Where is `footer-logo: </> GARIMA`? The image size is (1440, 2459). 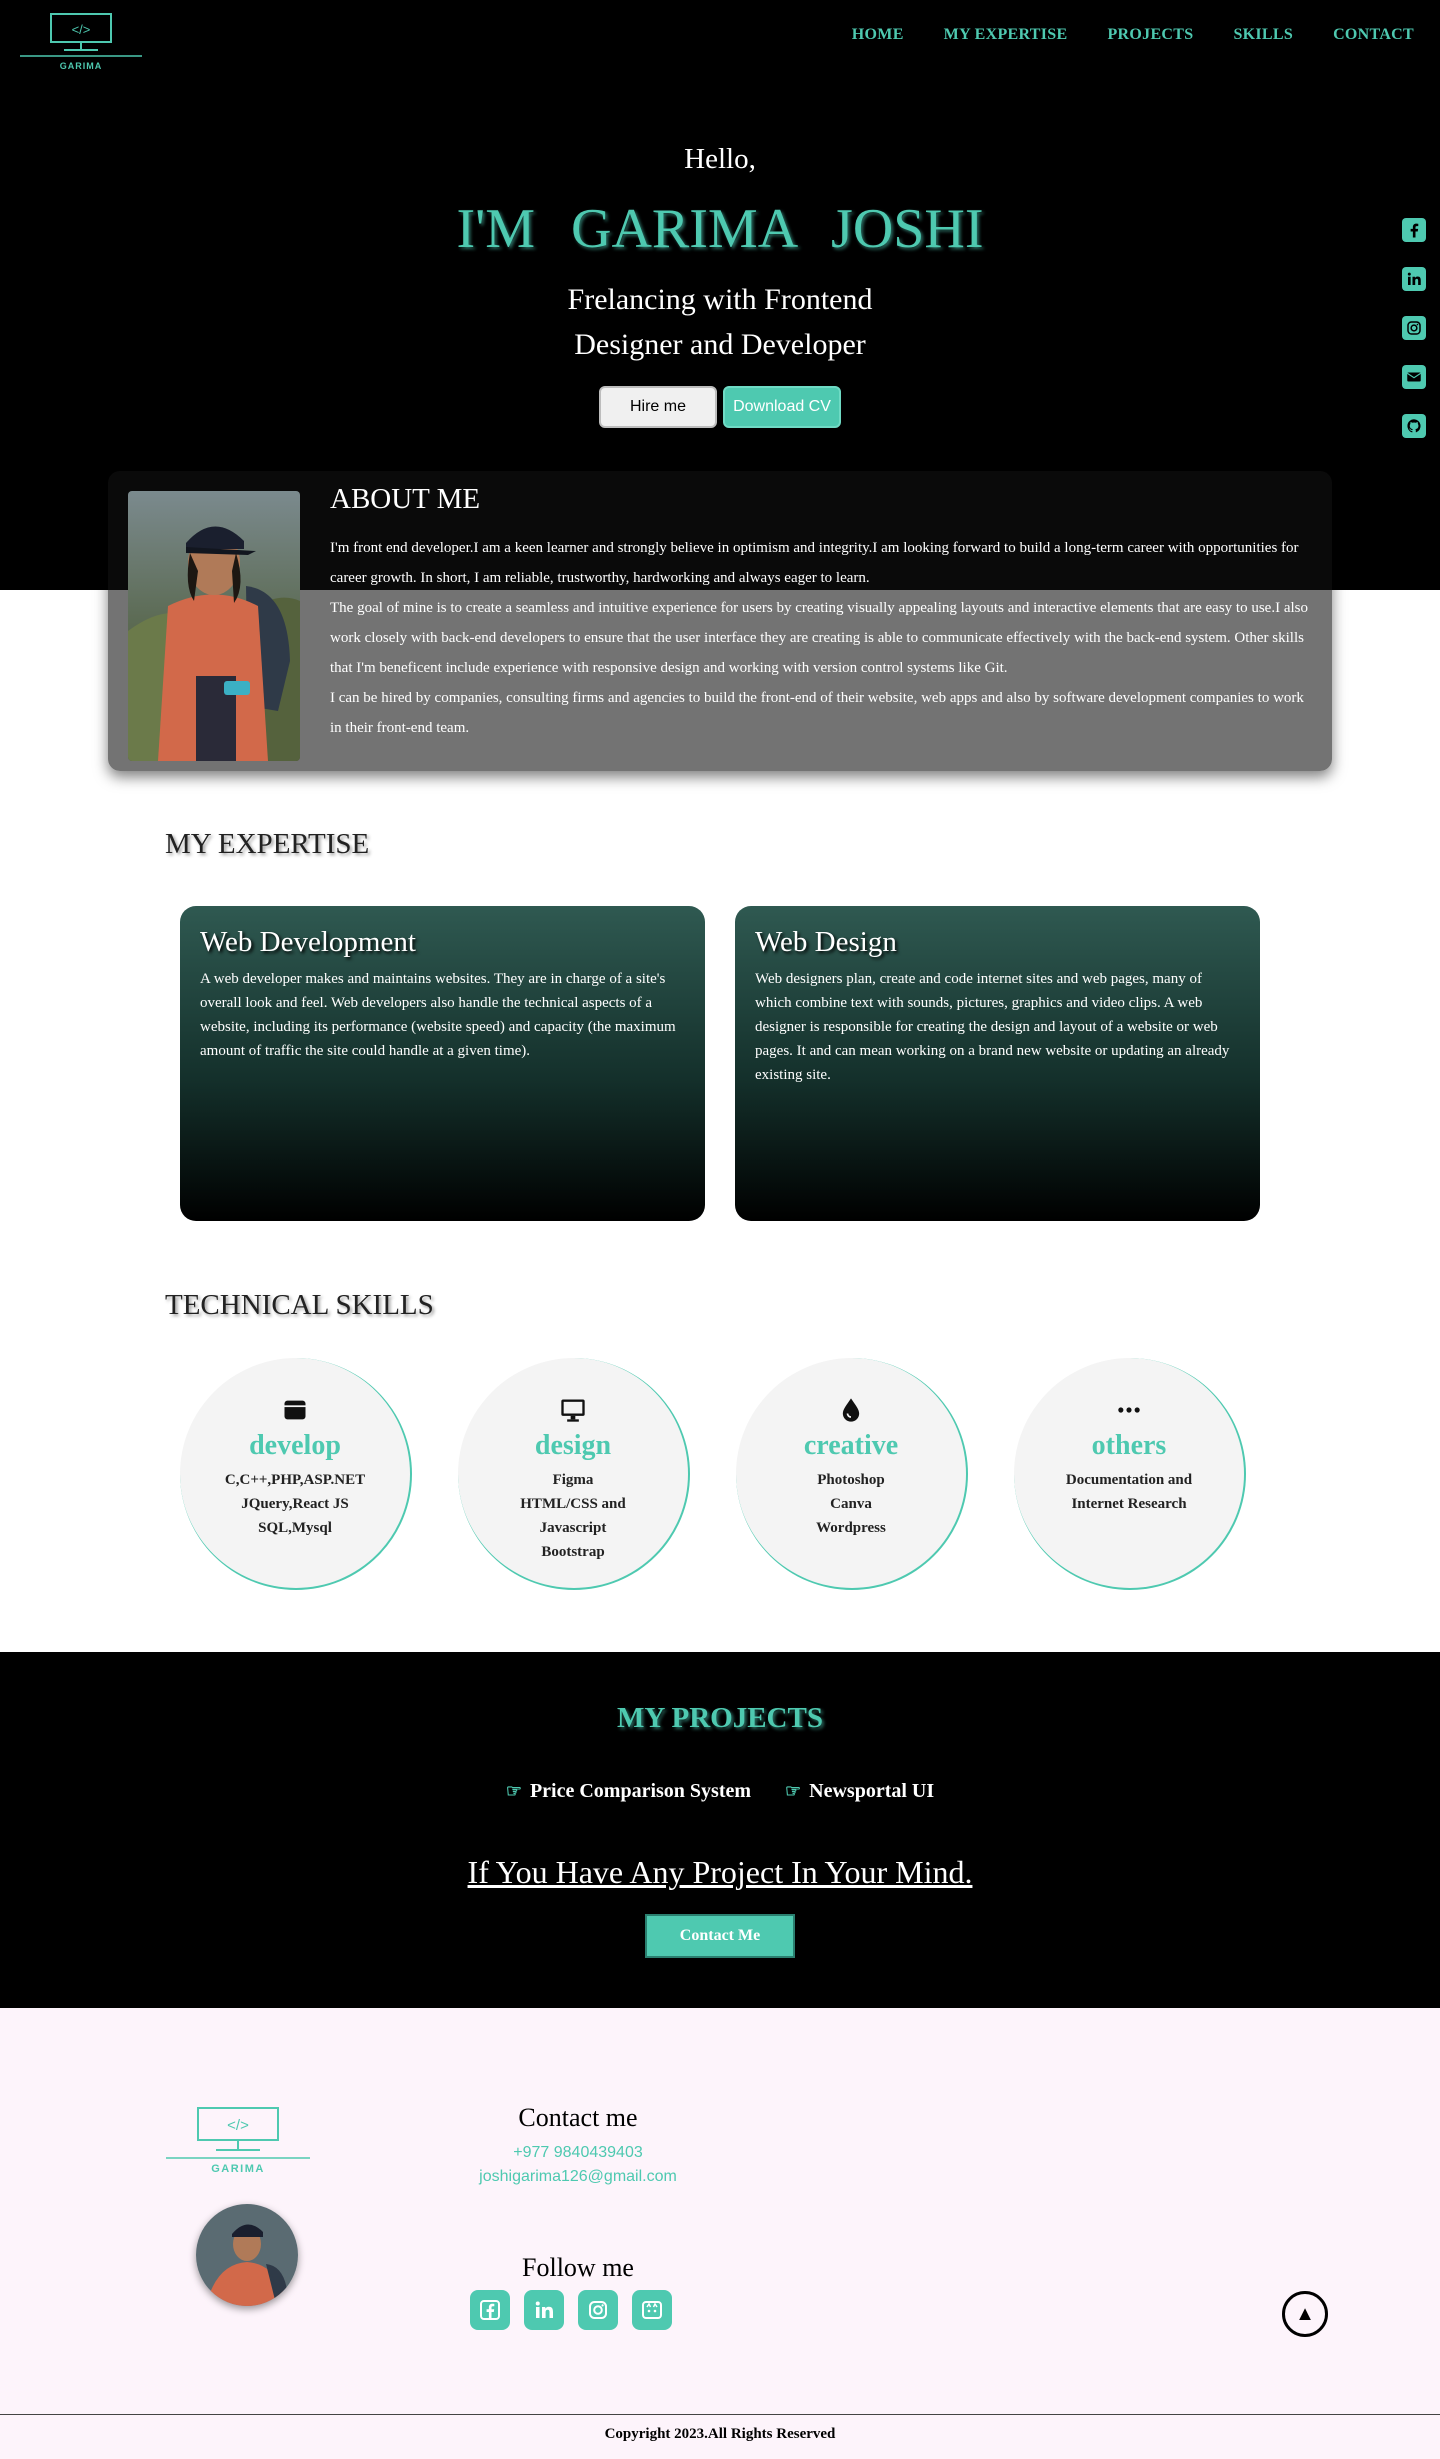 footer-logo: </> GARIMA is located at coordinates (238, 2142).